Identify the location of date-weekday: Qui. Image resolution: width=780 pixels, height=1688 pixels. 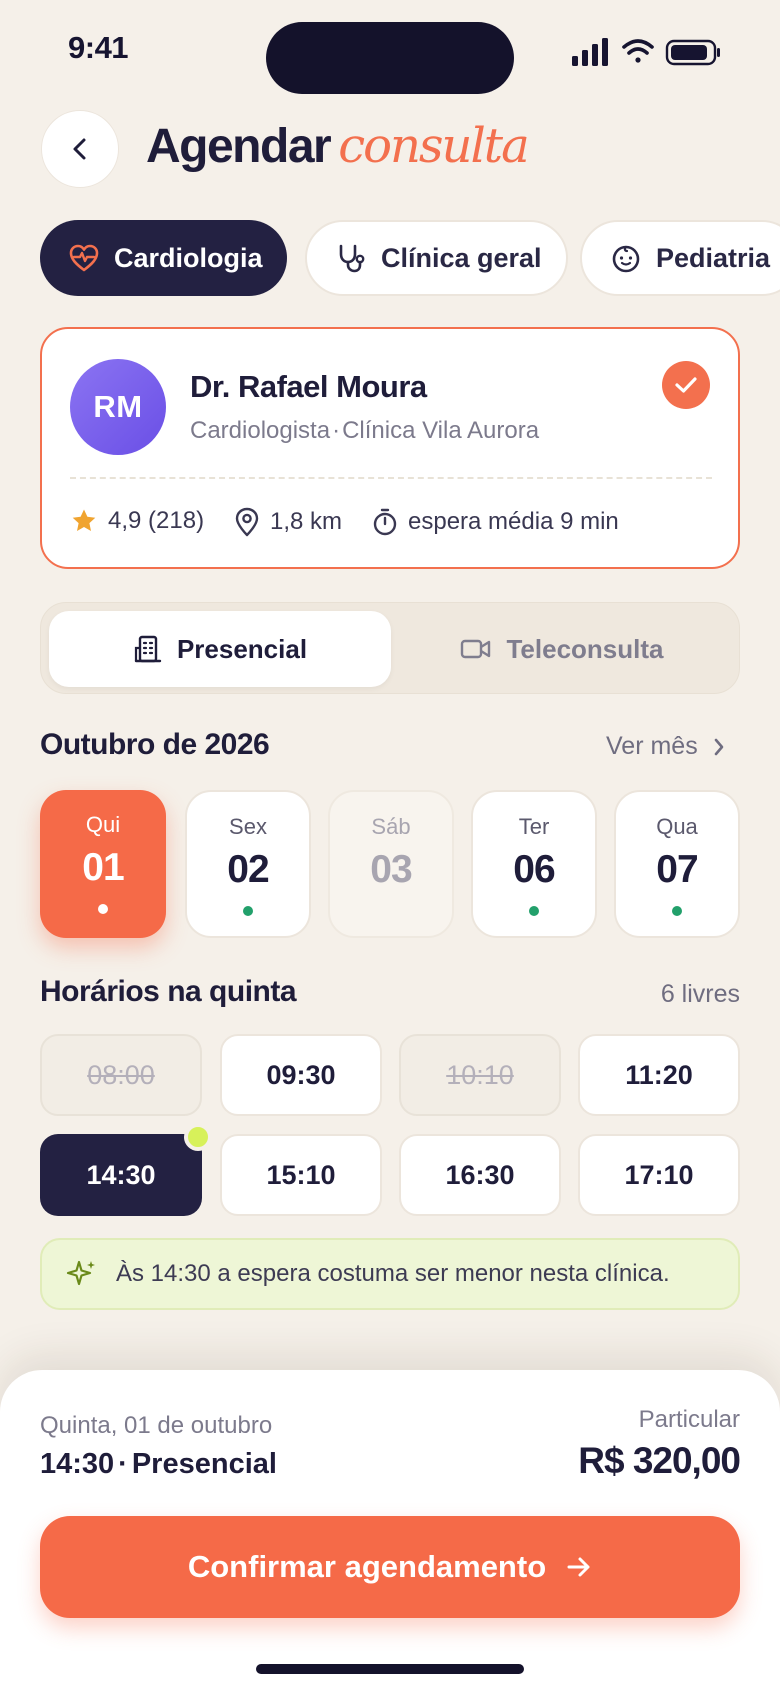
(103, 824).